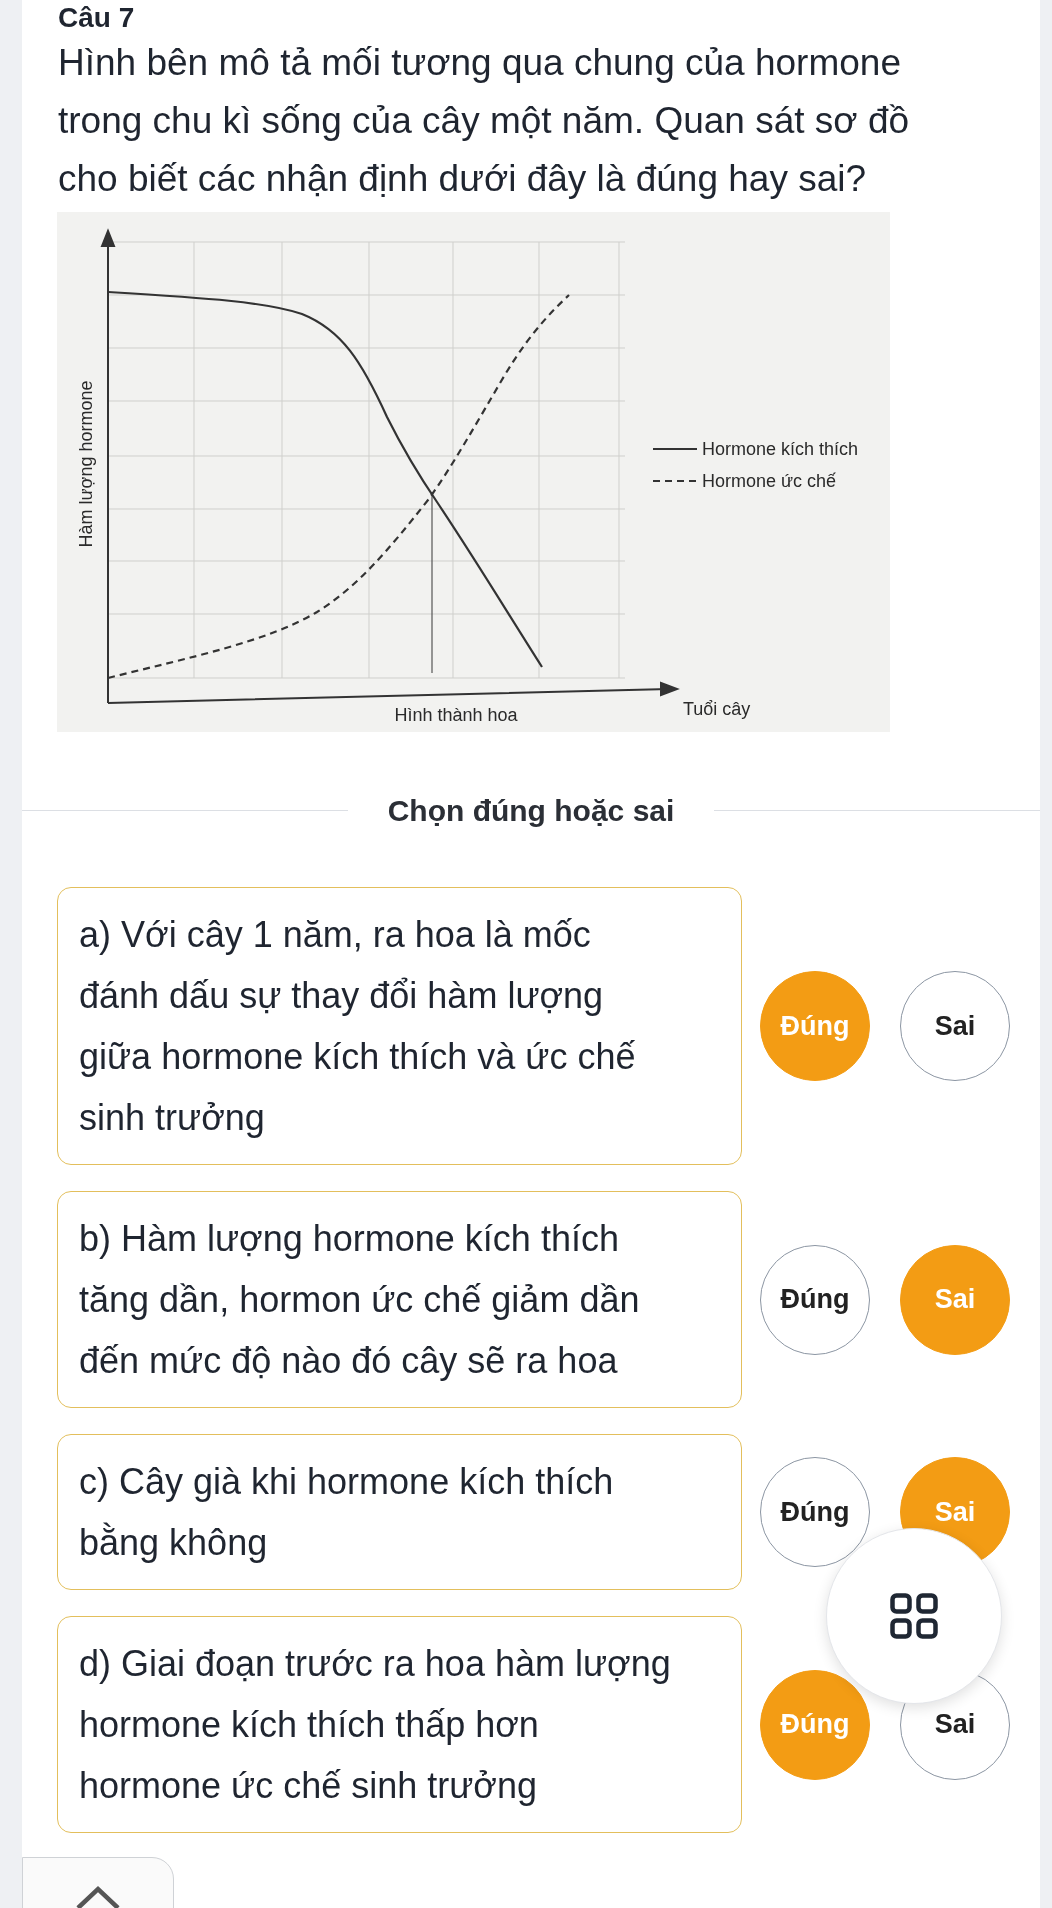 The width and height of the screenshot is (1052, 1908). I want to click on question-number: Câu 7, so click(97, 18).